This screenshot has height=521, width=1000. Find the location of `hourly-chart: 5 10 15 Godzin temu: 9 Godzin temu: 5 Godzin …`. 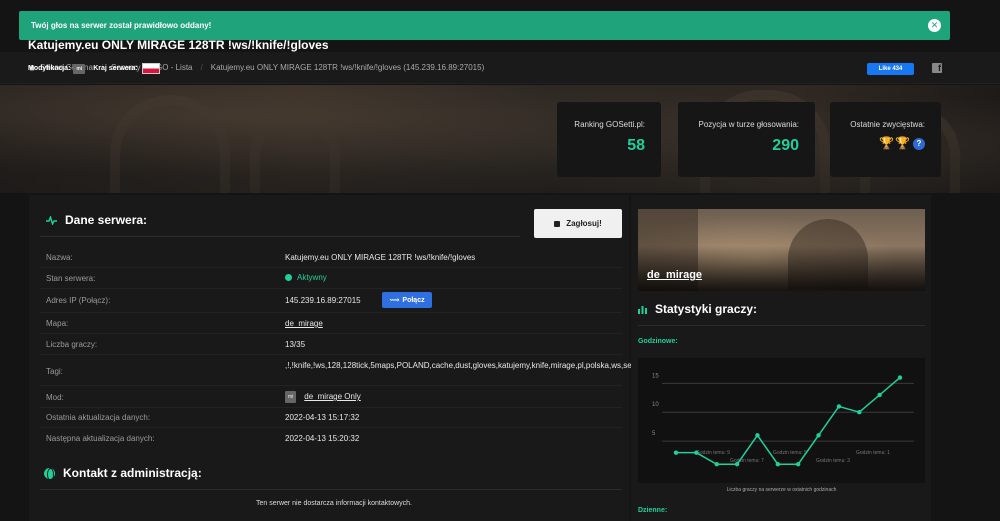

hourly-chart: 5 10 15 Godzin temu: 9 Godzin temu: 5 Godzin … is located at coordinates (781, 420).